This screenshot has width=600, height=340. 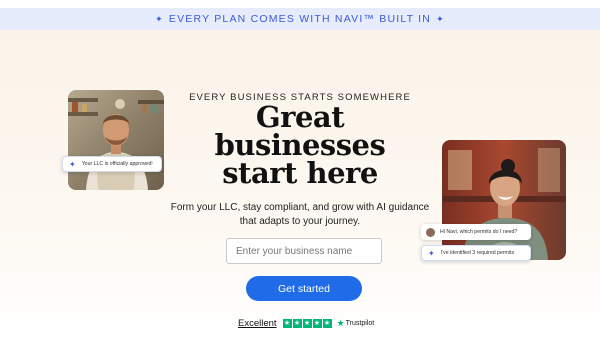 What do you see at coordinates (504, 200) in the screenshot?
I see `shop-owner-photo` at bounding box center [504, 200].